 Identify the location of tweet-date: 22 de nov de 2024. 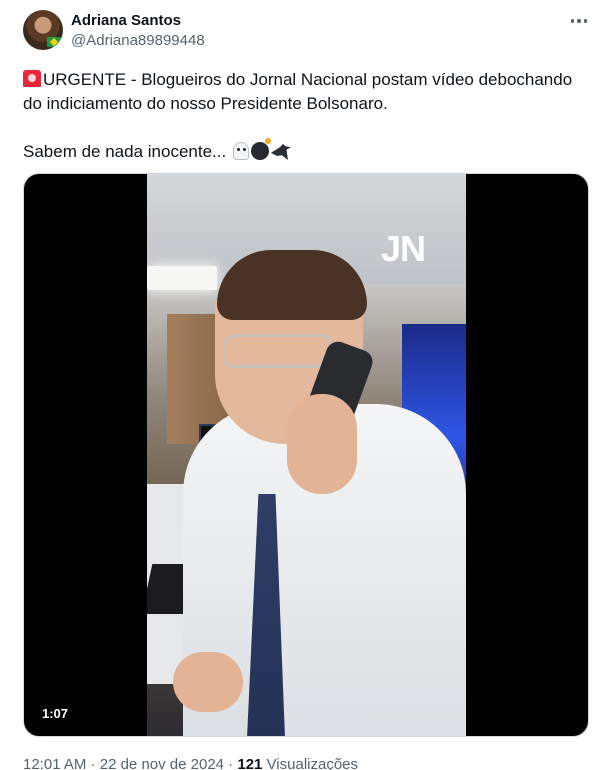
(162, 763).